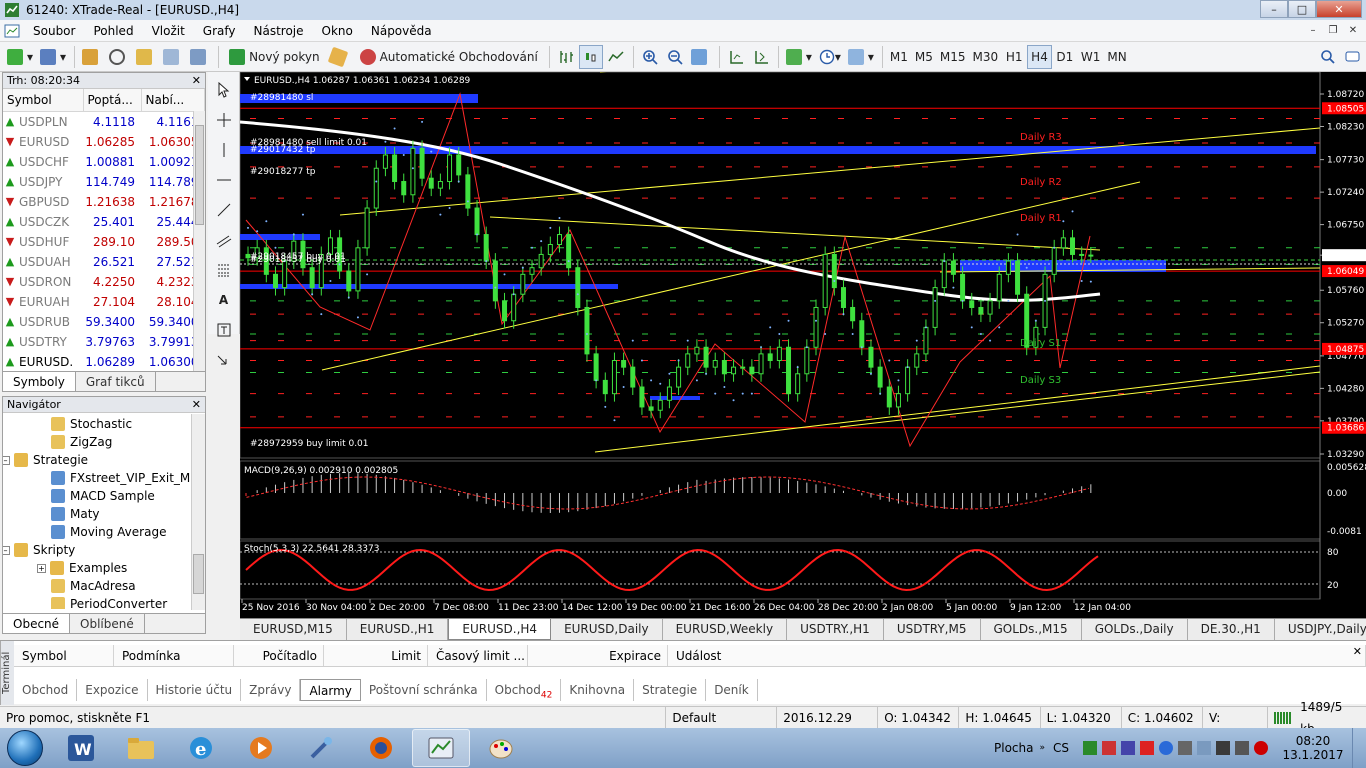 This screenshot has height=768, width=1366. Describe the element at coordinates (113, 31) in the screenshot. I see `menu-pohled: Pohled` at that location.